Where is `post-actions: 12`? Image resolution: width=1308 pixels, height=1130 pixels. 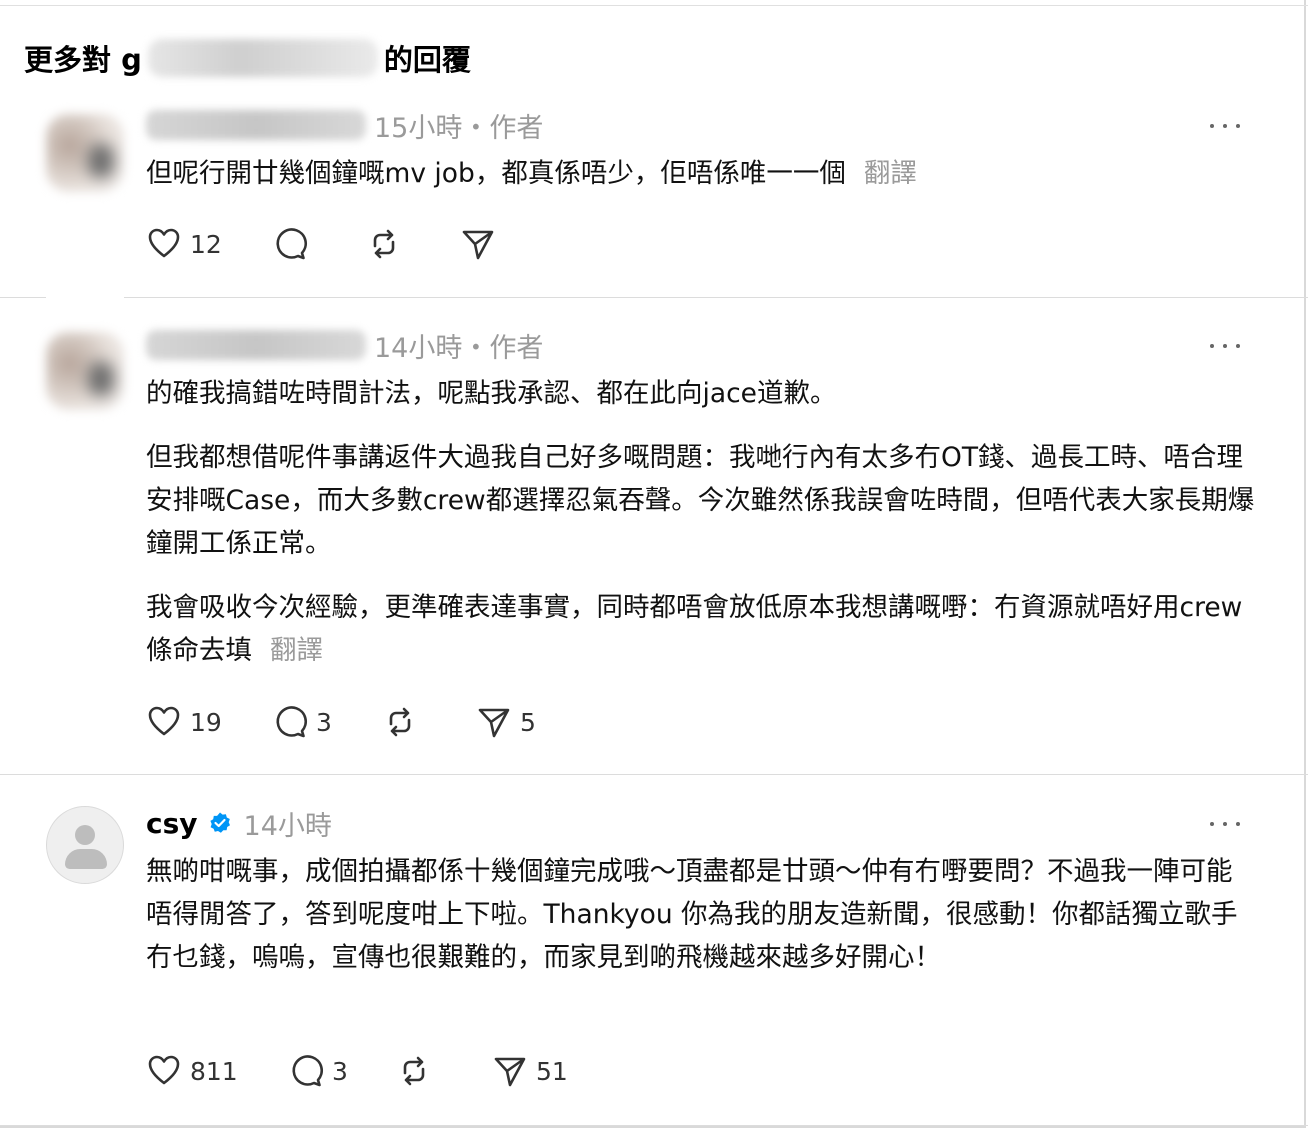
post-actions: 12 is located at coordinates (333, 244).